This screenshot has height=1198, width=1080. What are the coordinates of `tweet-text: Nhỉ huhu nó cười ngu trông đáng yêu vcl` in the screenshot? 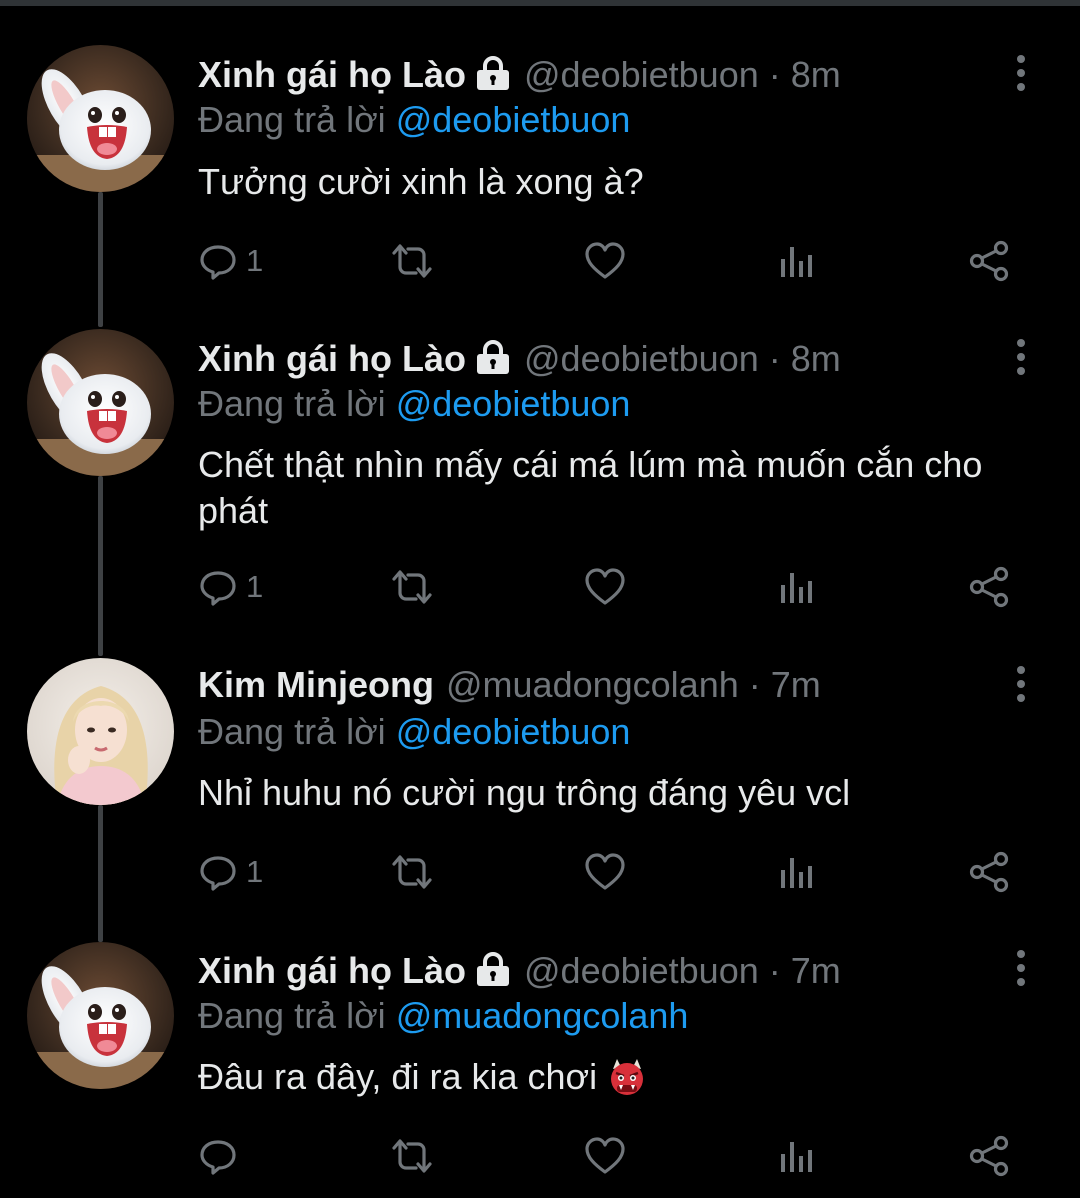 It's located at (524, 792).